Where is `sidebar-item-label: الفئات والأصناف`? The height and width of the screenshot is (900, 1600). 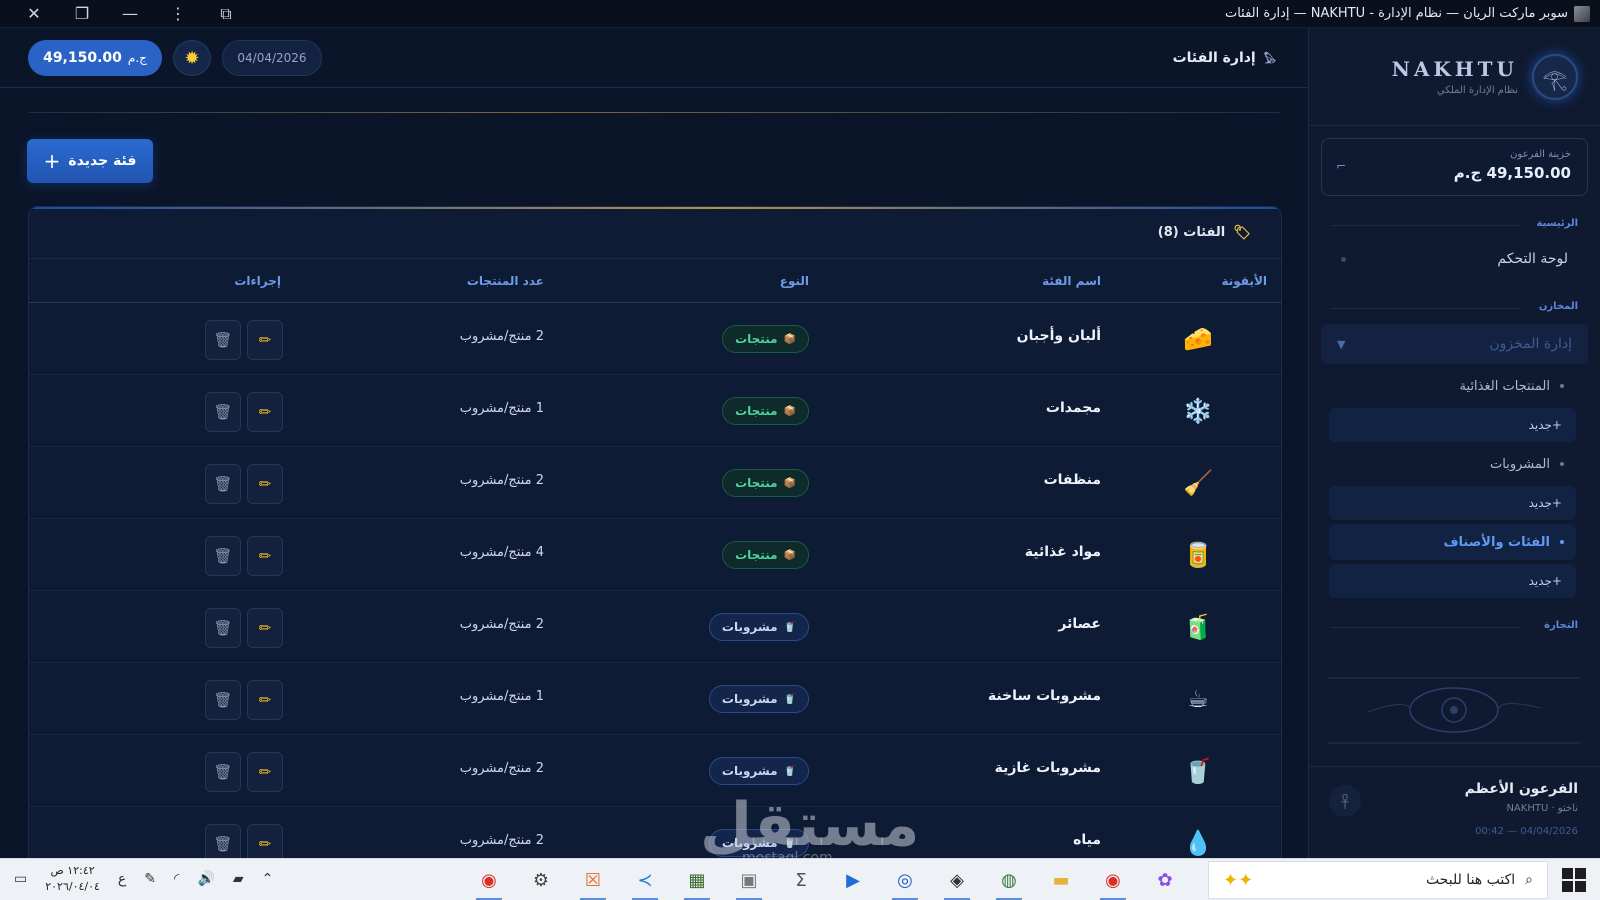 sidebar-item-label: الفئات والأصناف is located at coordinates (1496, 542).